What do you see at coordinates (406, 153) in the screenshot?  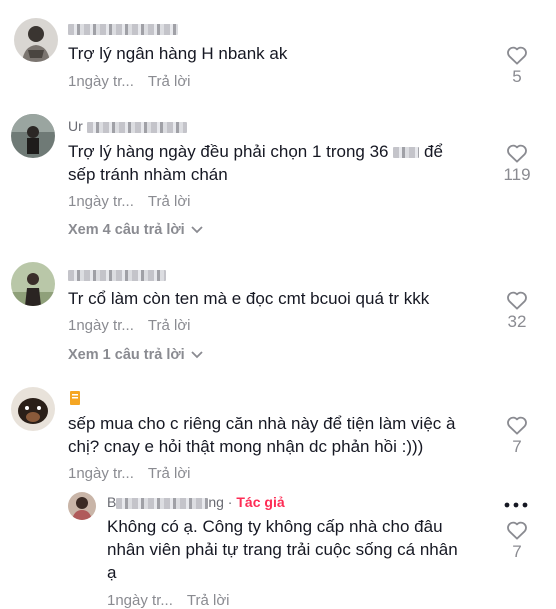 I see `blurred-text` at bounding box center [406, 153].